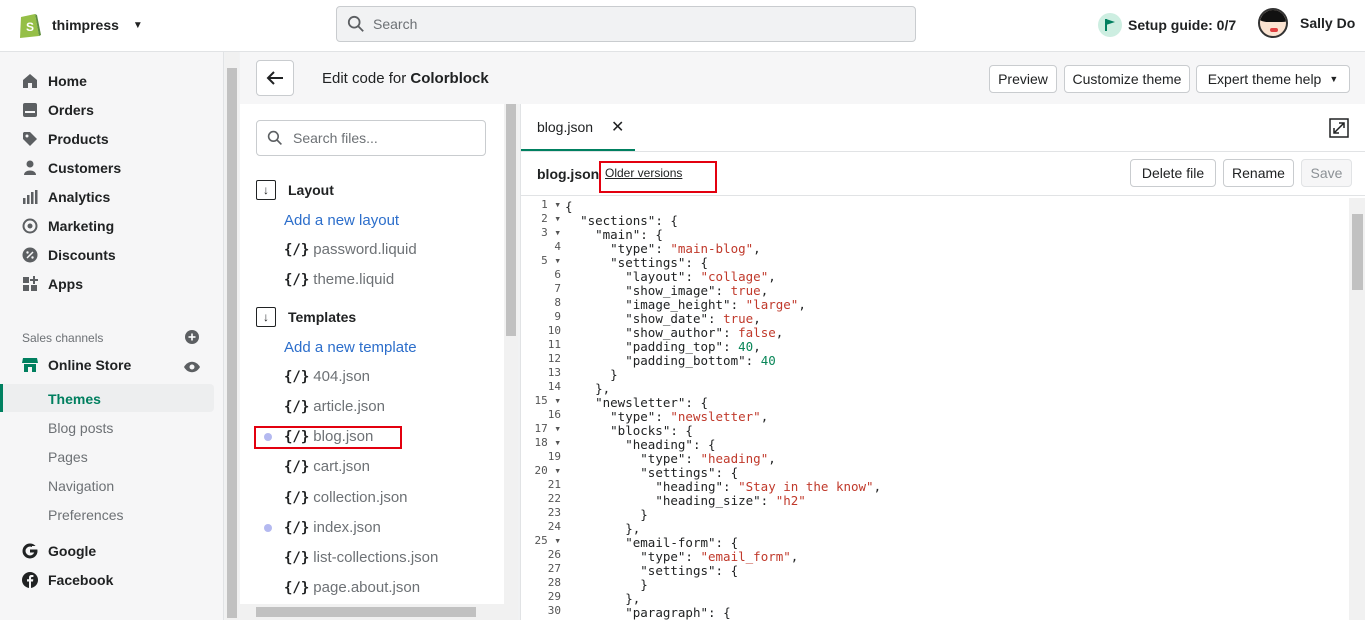 The height and width of the screenshot is (620, 1365). What do you see at coordinates (74, 399) in the screenshot?
I see `sidebar-item-themes: Themes` at bounding box center [74, 399].